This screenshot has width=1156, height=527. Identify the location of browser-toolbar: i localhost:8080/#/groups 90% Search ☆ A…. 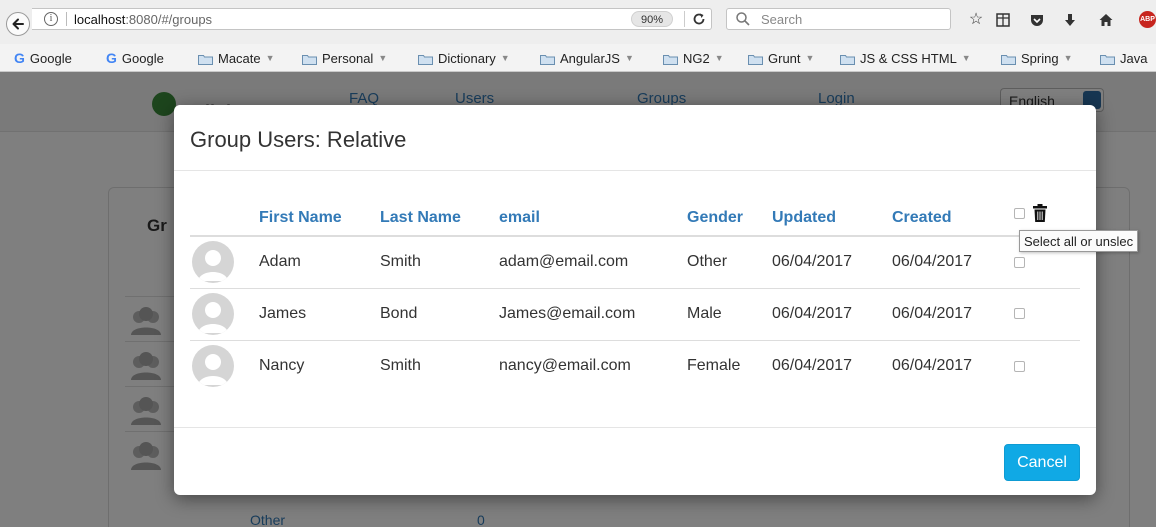
(578, 22).